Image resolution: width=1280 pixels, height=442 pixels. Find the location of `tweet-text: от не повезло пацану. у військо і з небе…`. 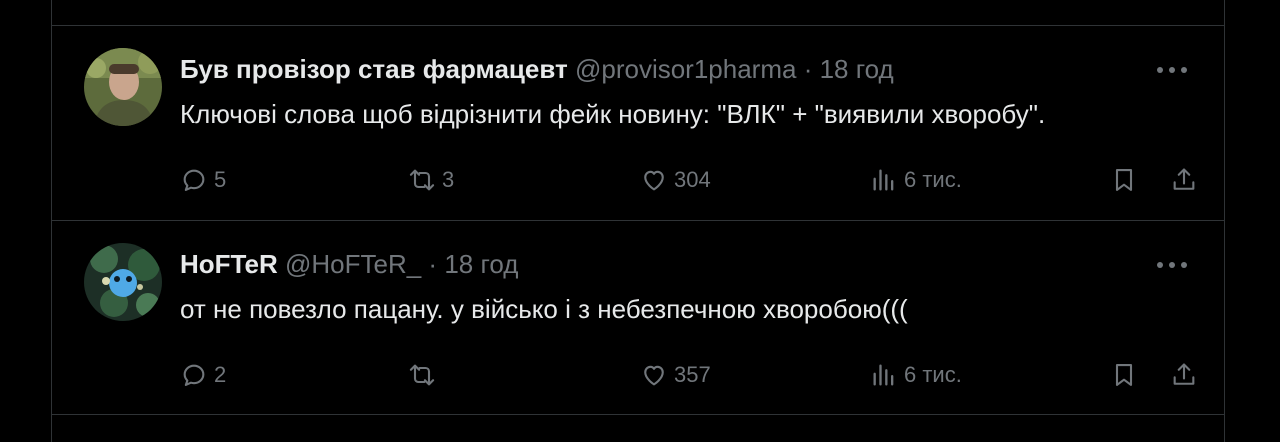

tweet-text: от не повезло пацану. у військо і з небе… is located at coordinates (544, 309).